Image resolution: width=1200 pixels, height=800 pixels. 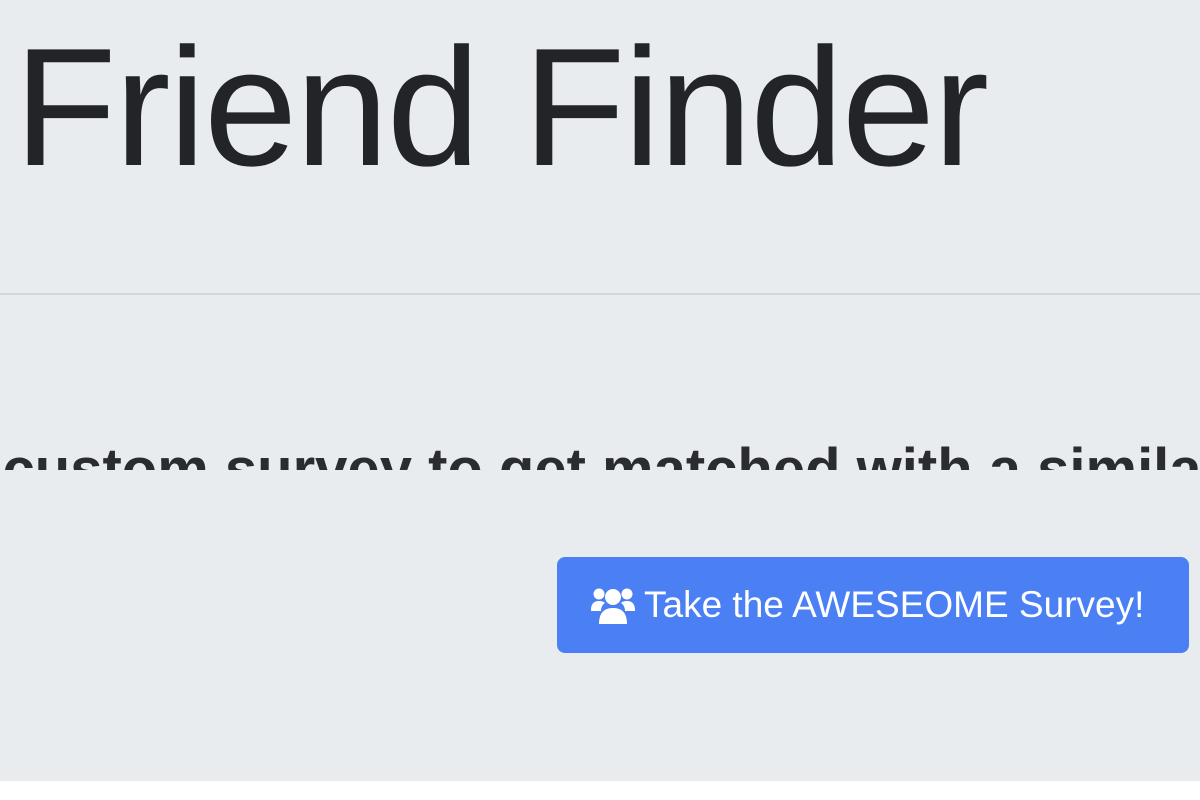 I want to click on users-icon, so click(x=613, y=605).